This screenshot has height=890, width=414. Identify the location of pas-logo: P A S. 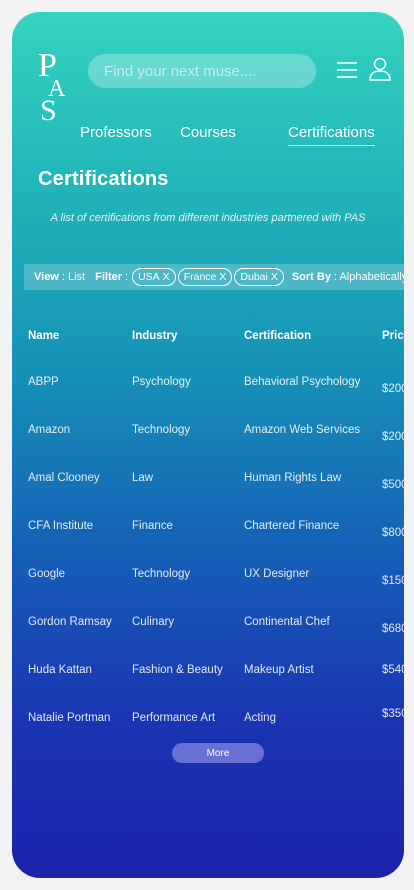
(60, 86).